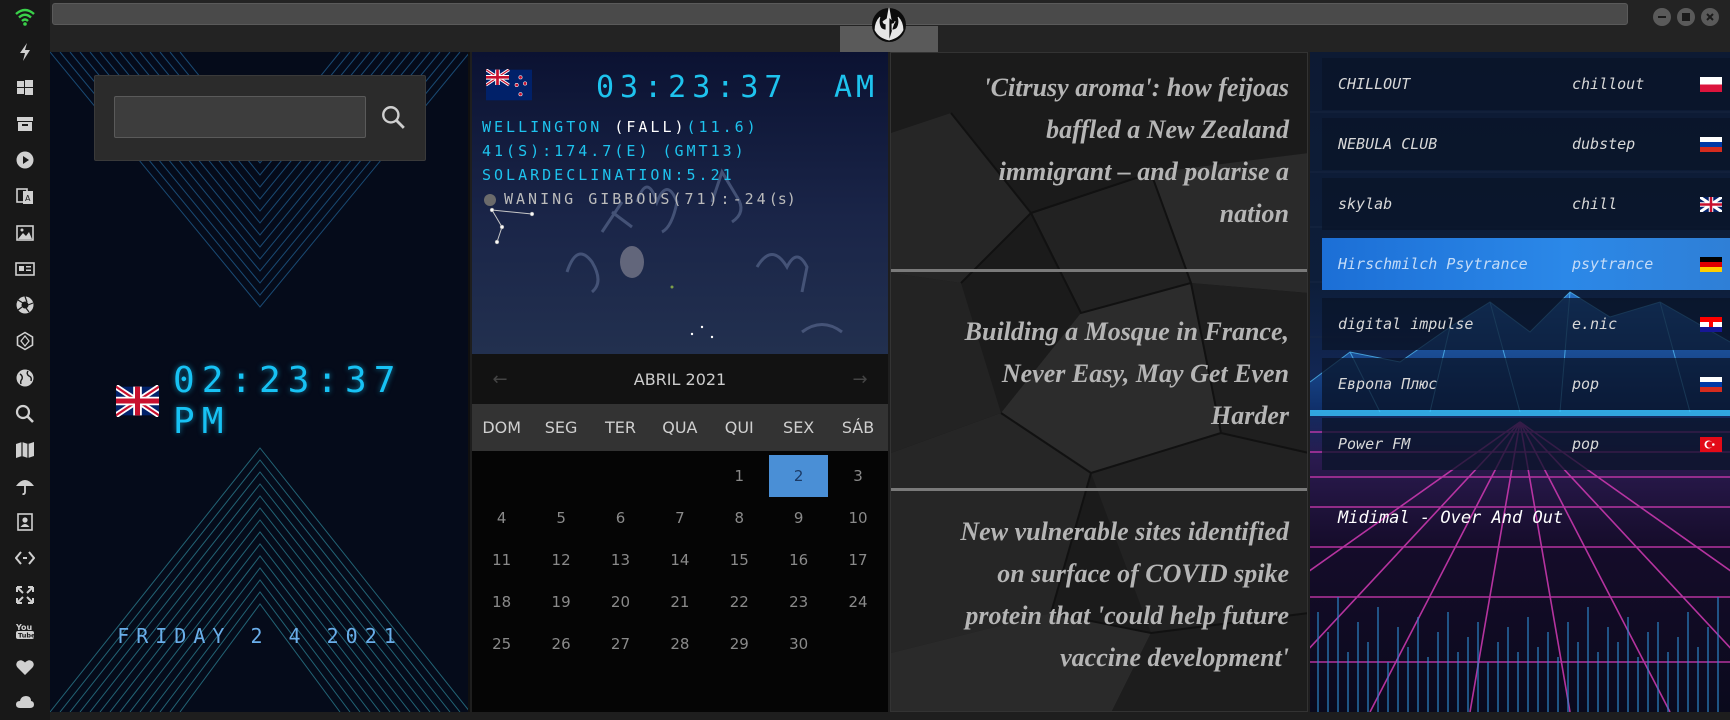 The width and height of the screenshot is (1730, 720). I want to click on calendar-day: 18, so click(501, 602).